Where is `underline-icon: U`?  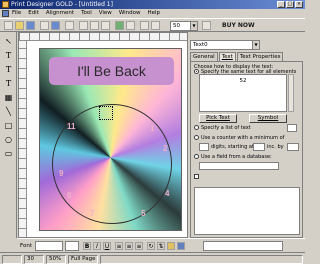 underline-icon: U is located at coordinates (107, 246).